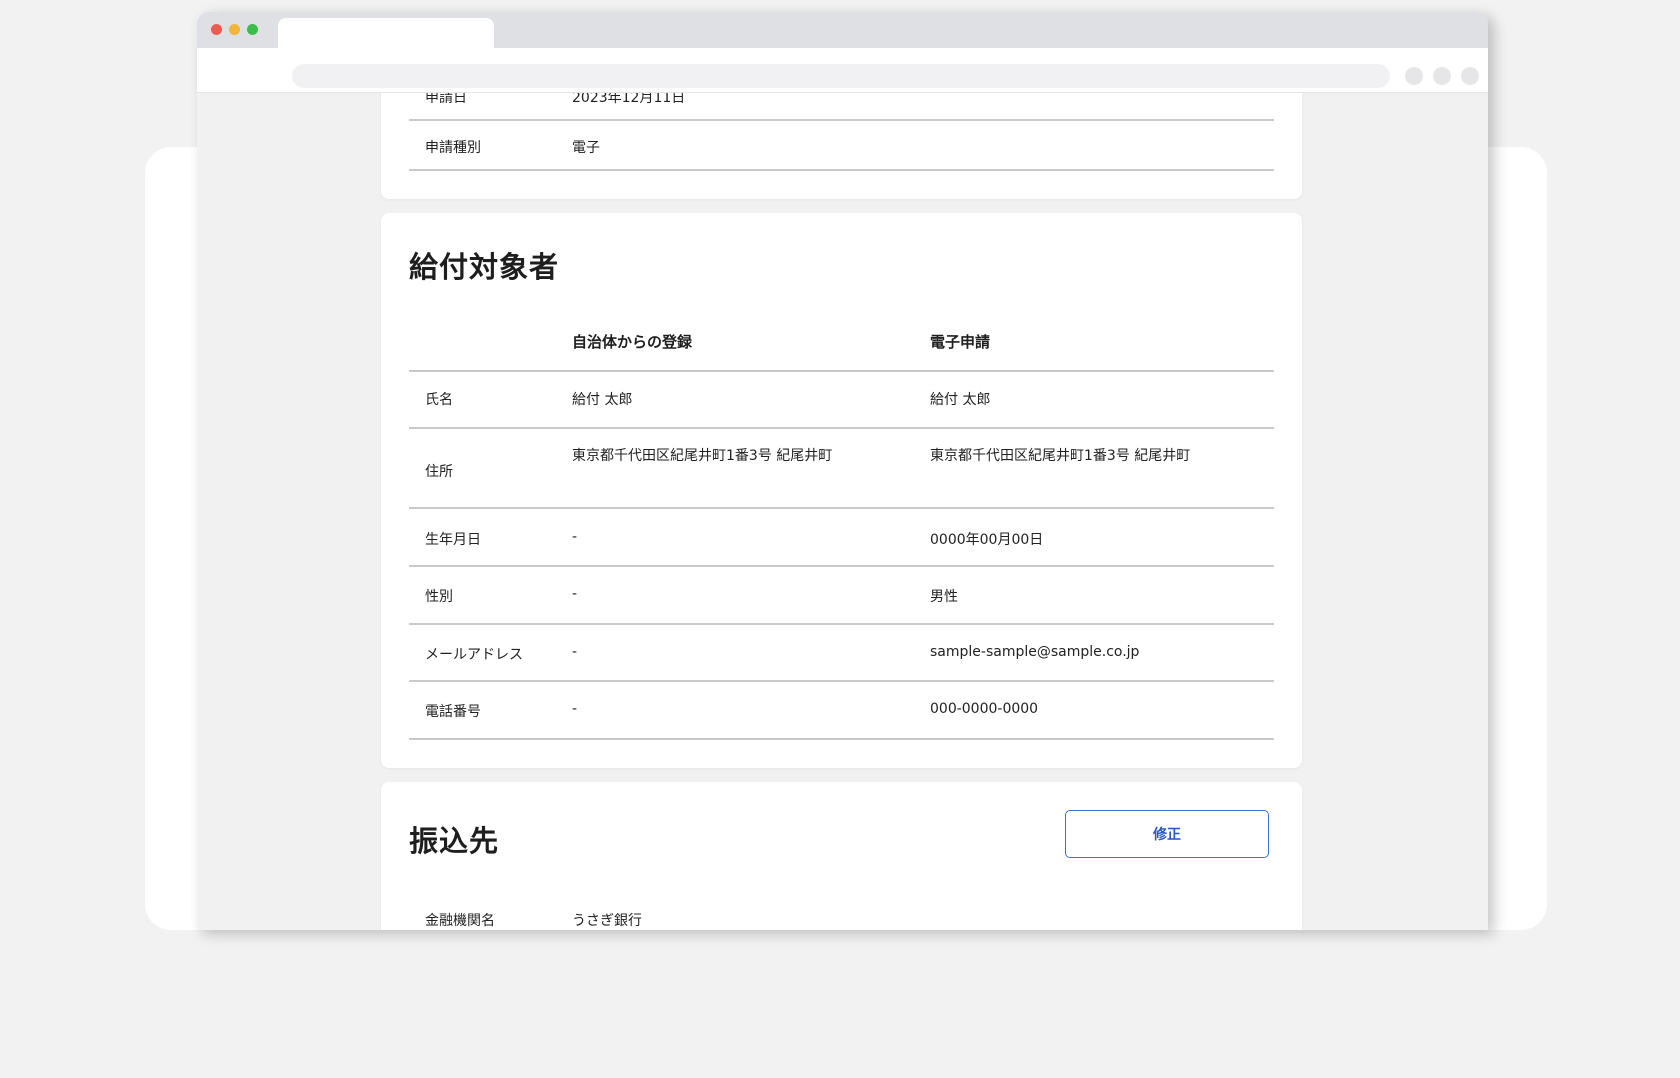  Describe the element at coordinates (453, 540) in the screenshot. I see `birthdate-label: 生年月日` at that location.